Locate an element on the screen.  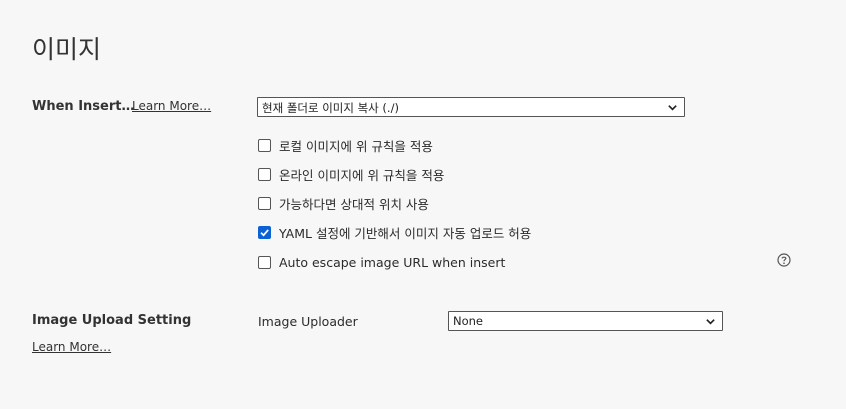
checkbox-auto-escape-url is located at coordinates (264, 262).